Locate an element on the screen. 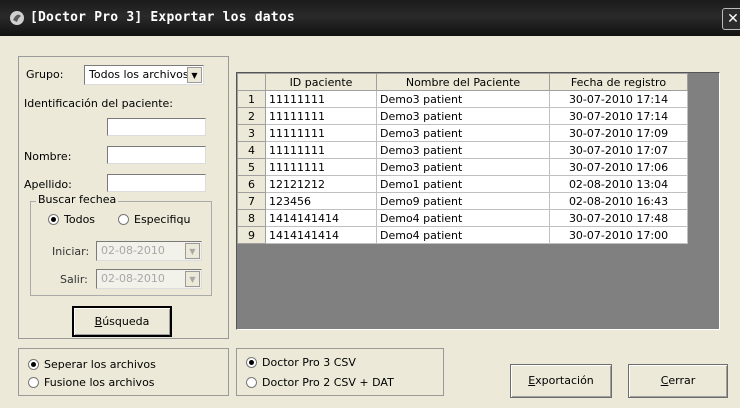 The height and width of the screenshot is (408, 740). table-row: 5 11111111 Demo3 patient 30-07-2010 17:06 is located at coordinates (462, 167).